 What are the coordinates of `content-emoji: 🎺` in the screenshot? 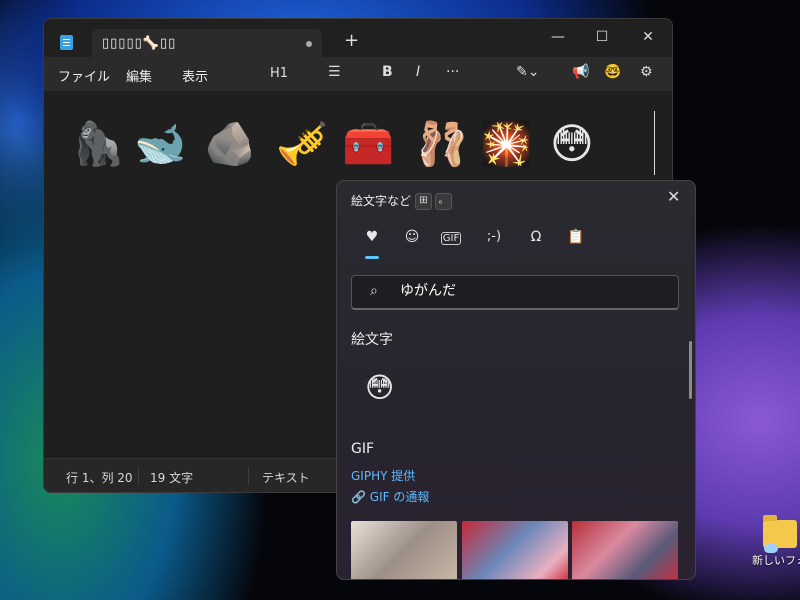 It's located at (302, 143).